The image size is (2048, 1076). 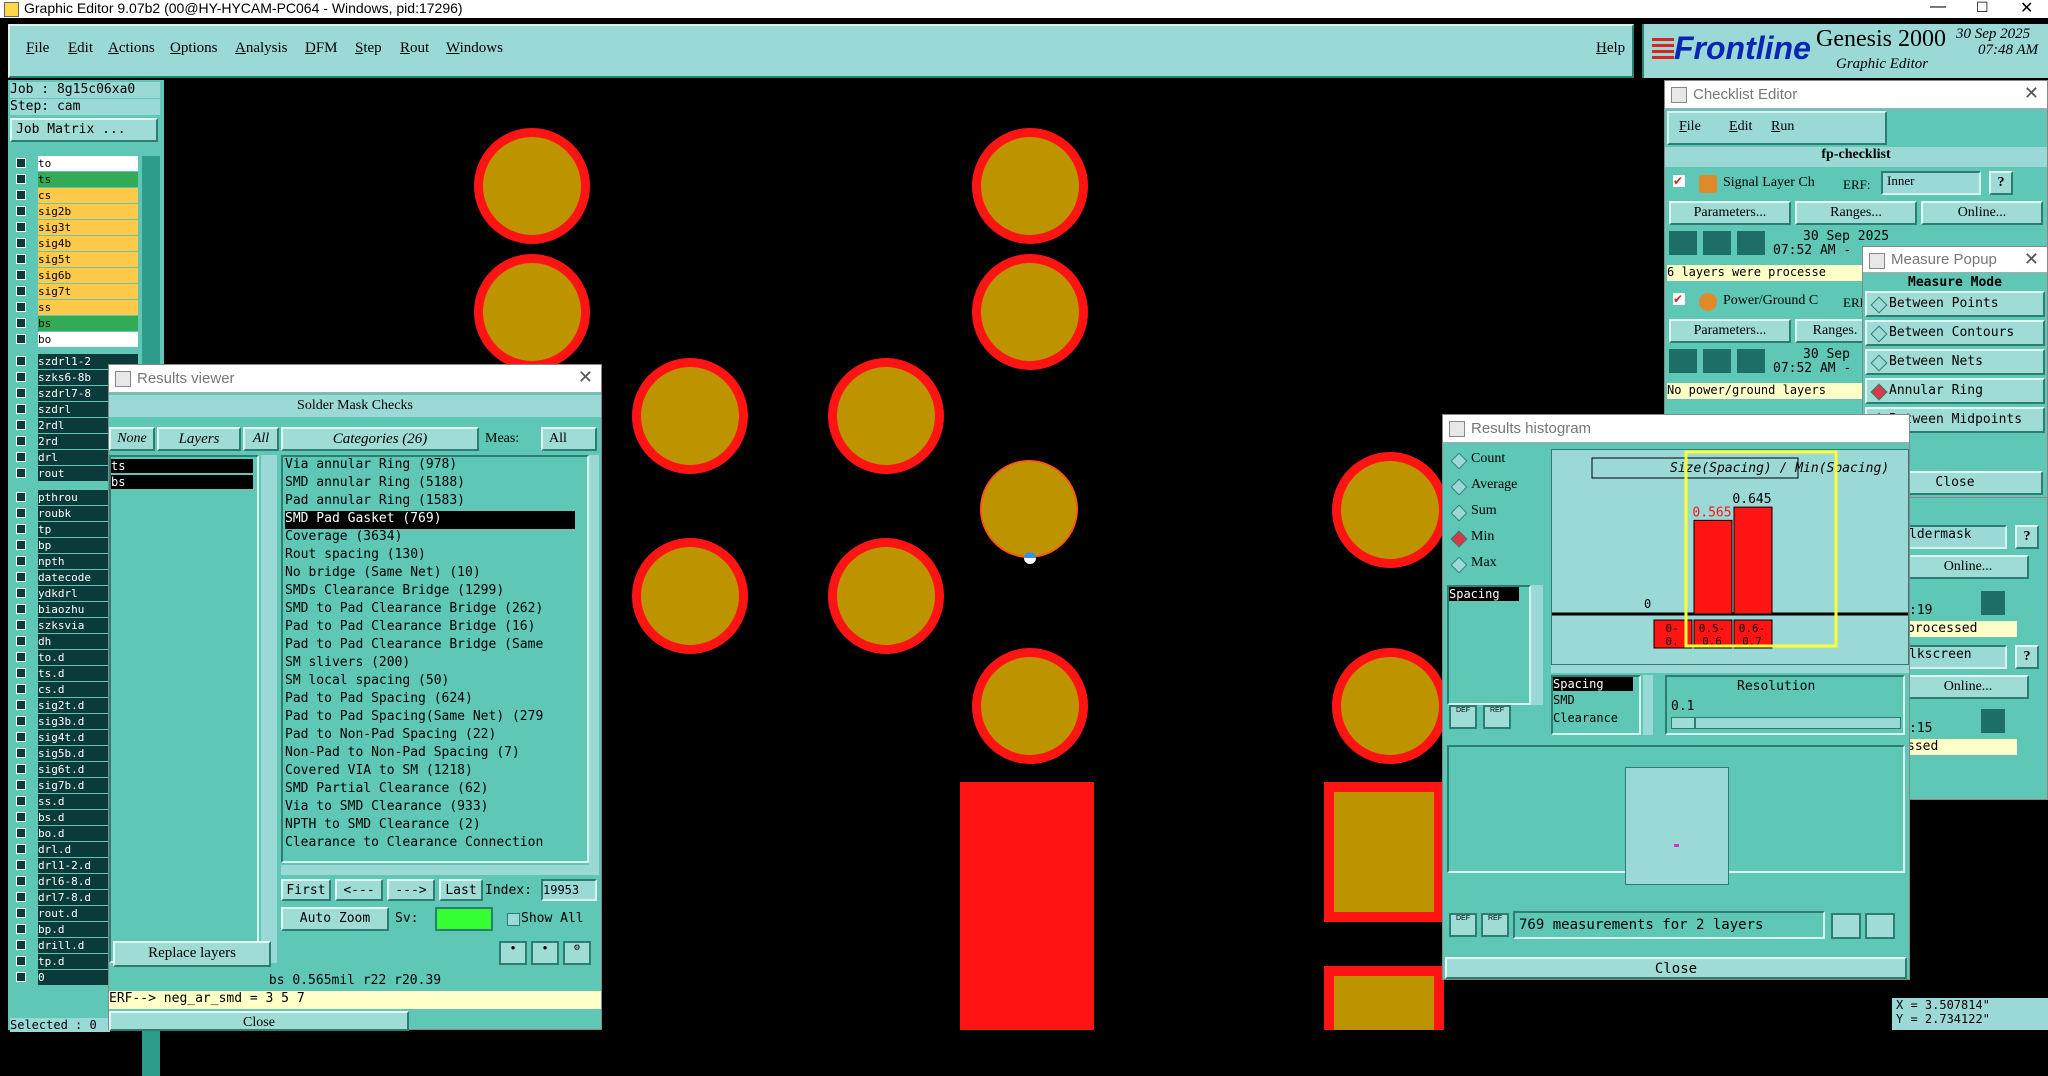 I want to click on categories-hscrollbar, so click(x=435, y=870).